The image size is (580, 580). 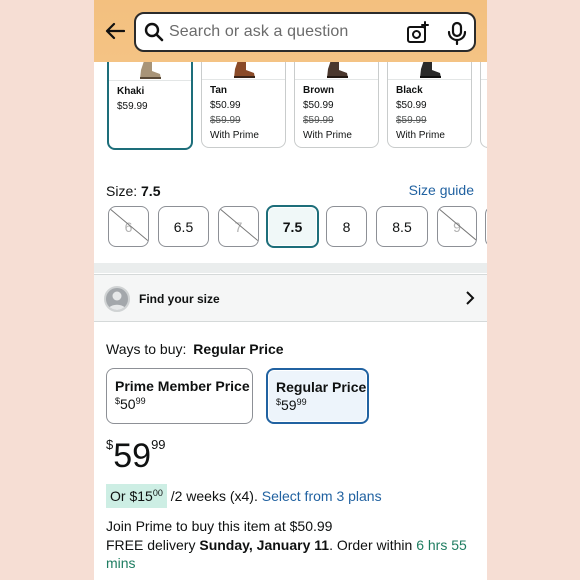 I want to click on find-your-size-label: Find your size, so click(x=179, y=299).